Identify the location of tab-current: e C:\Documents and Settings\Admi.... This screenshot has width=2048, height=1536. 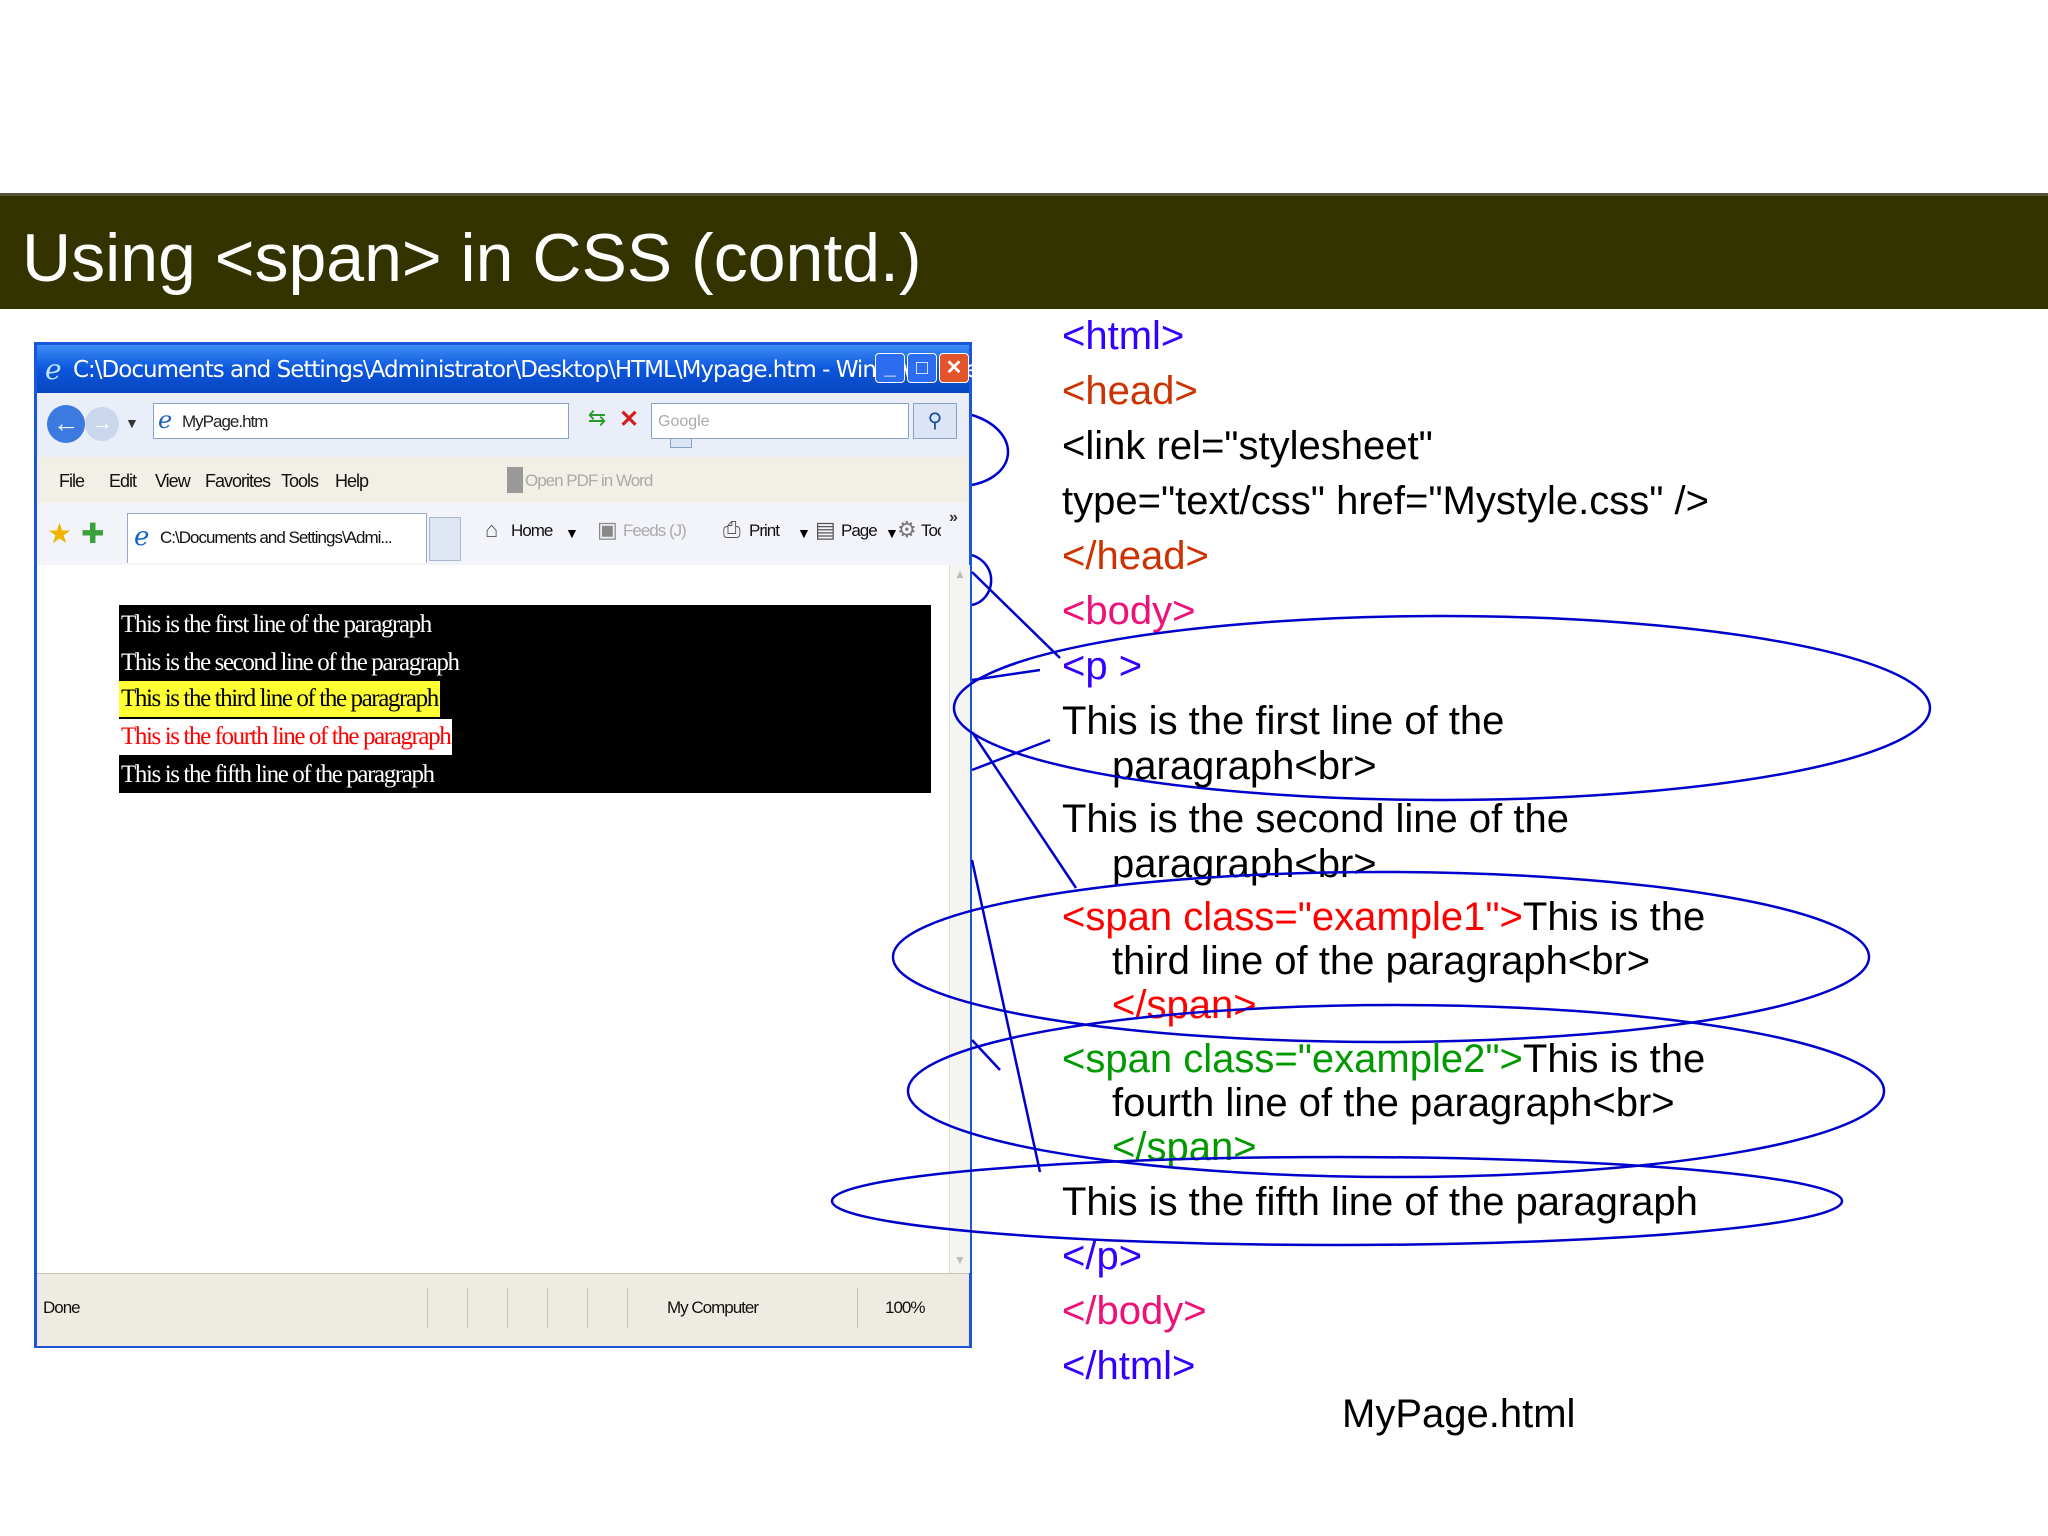
(277, 538).